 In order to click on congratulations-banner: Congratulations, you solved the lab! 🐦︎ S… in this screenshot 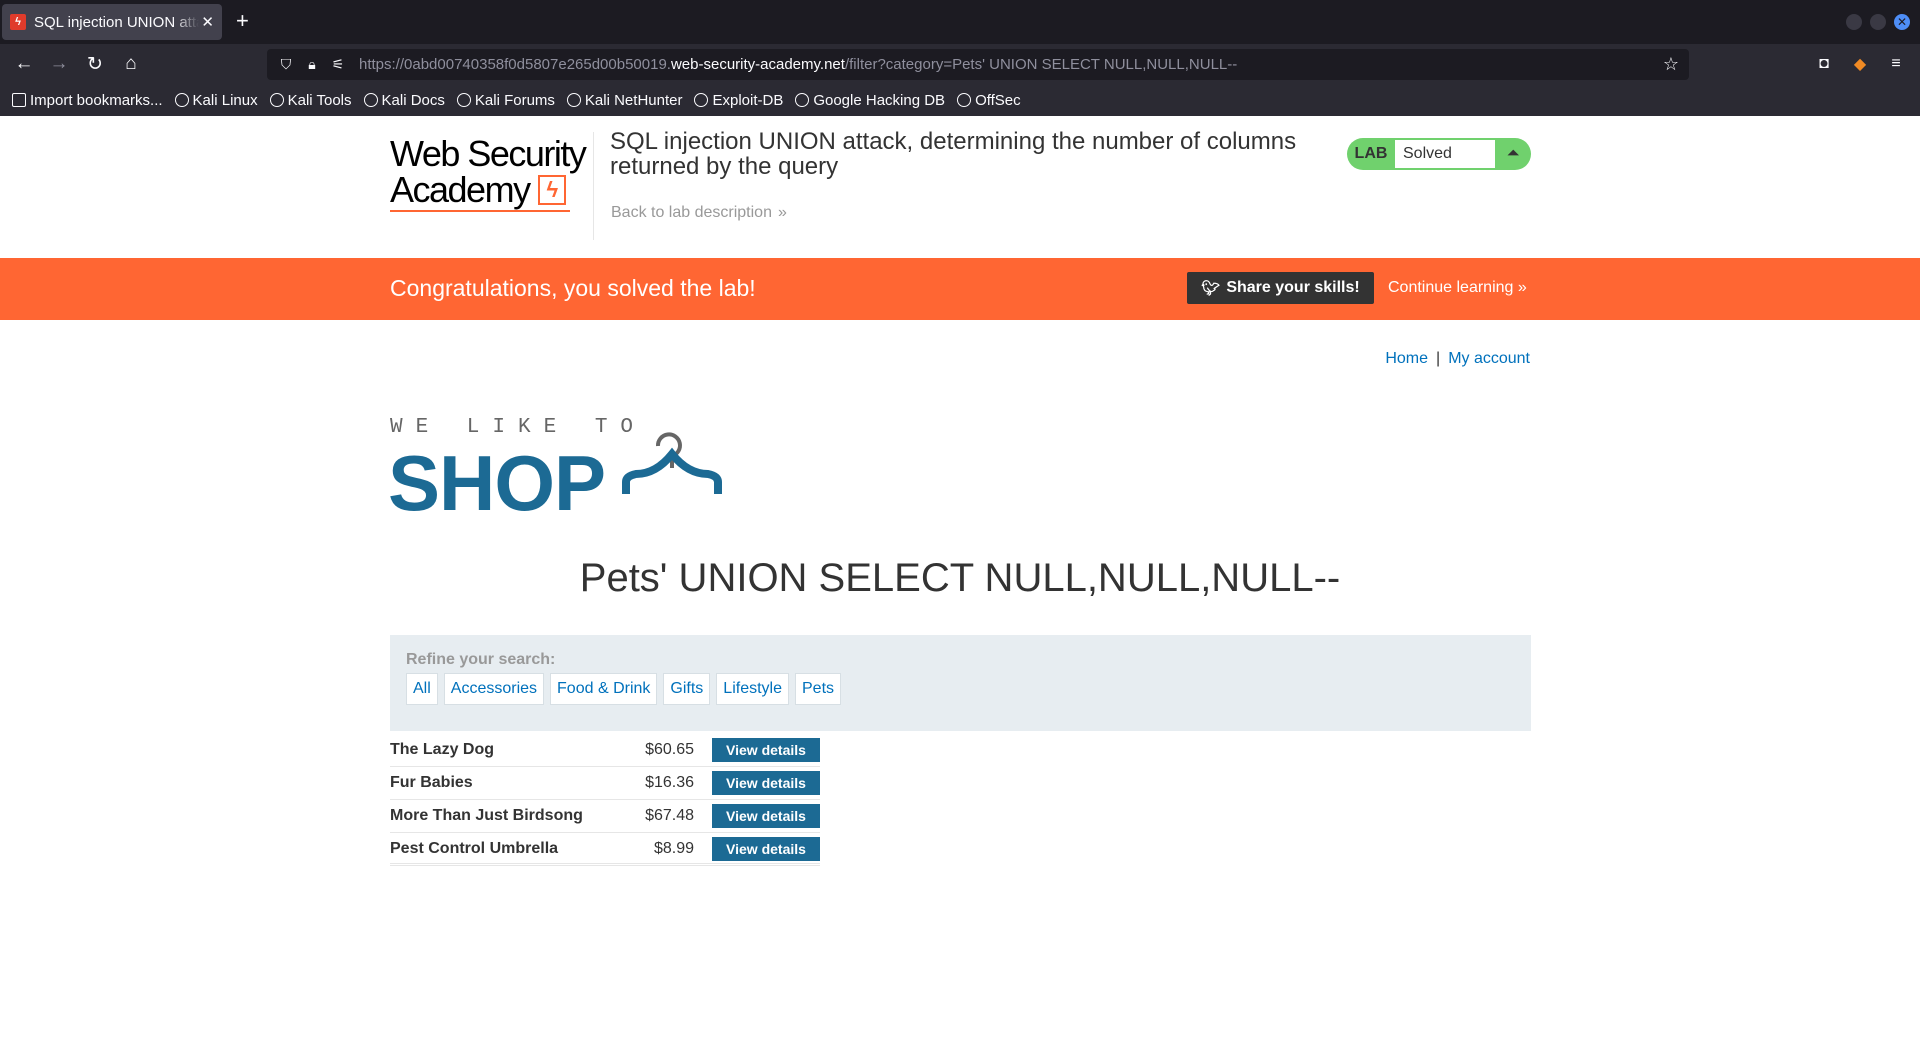, I will do `click(960, 289)`.